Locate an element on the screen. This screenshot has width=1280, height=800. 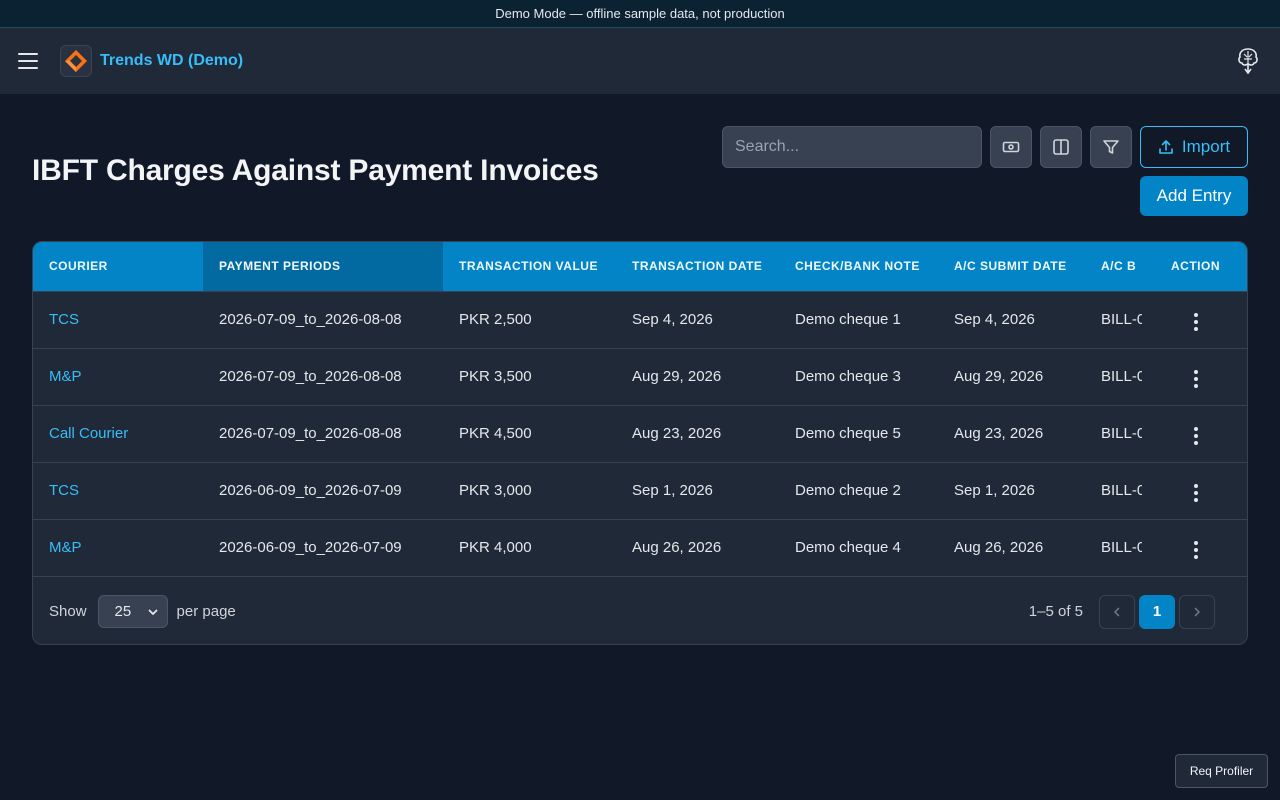
filter-icon is located at coordinates (1111, 147).